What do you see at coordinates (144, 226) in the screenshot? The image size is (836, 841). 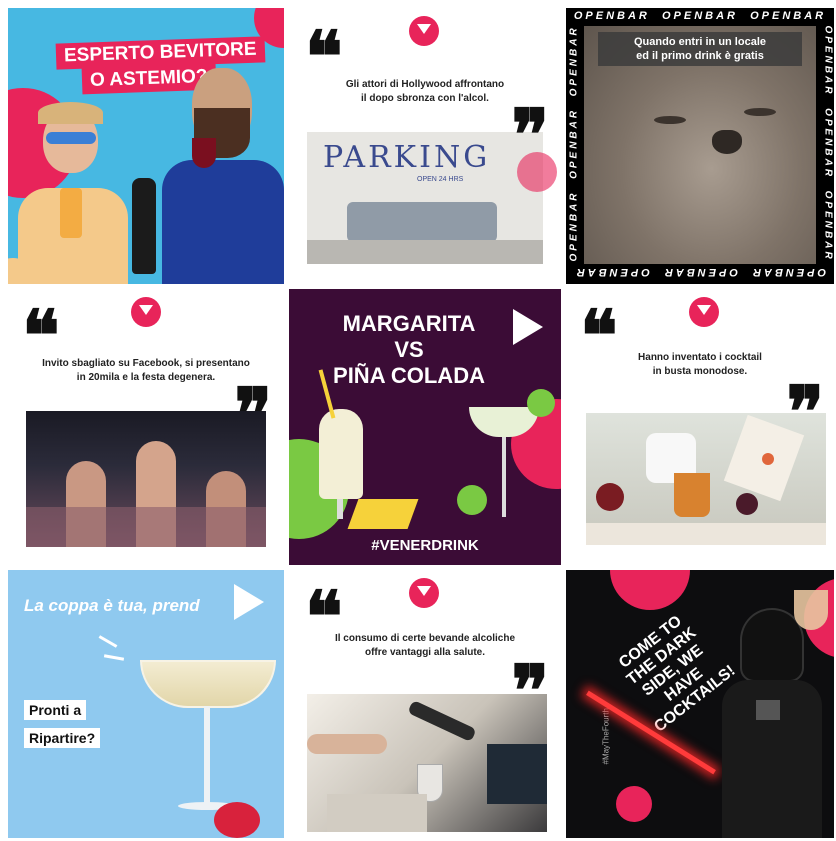 I see `wine-bottle-image` at bounding box center [144, 226].